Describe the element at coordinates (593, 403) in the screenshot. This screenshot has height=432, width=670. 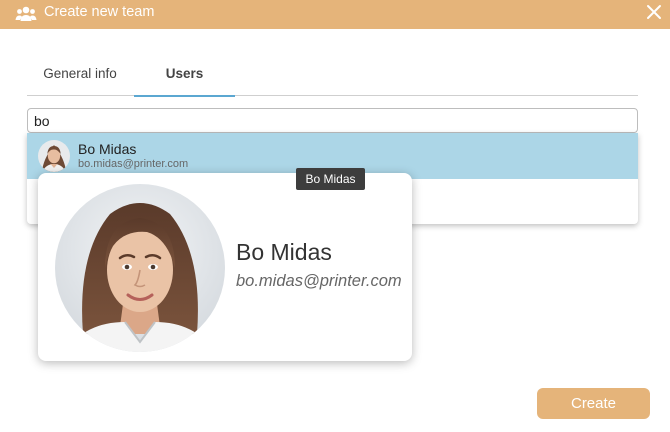
I see `create-button: Create` at that location.